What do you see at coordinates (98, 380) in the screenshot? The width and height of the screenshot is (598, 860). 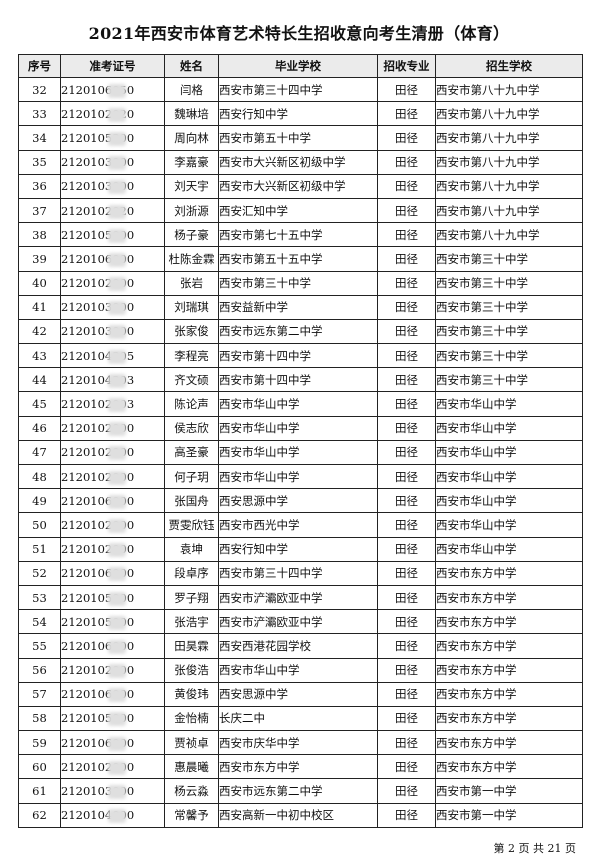 I see `exam-id-text: 2120104303` at bounding box center [98, 380].